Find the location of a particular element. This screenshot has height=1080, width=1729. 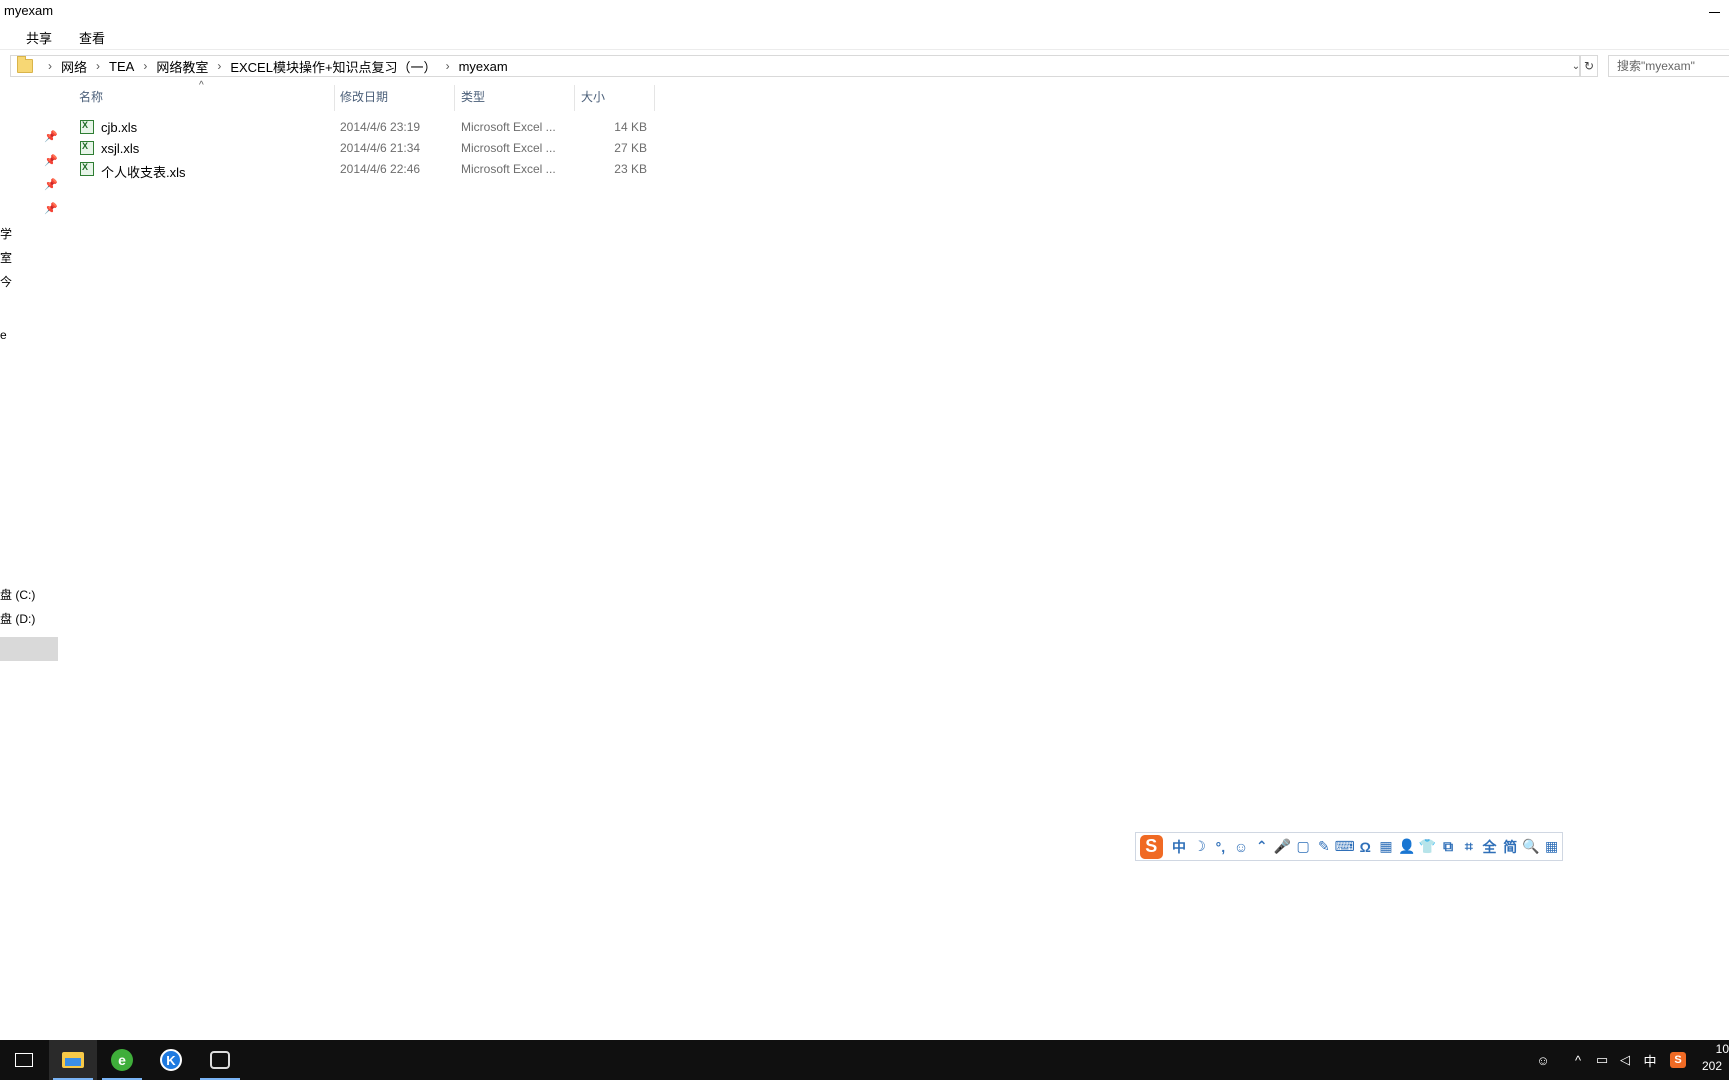

taskbar-browser: e is located at coordinates (122, 1060).